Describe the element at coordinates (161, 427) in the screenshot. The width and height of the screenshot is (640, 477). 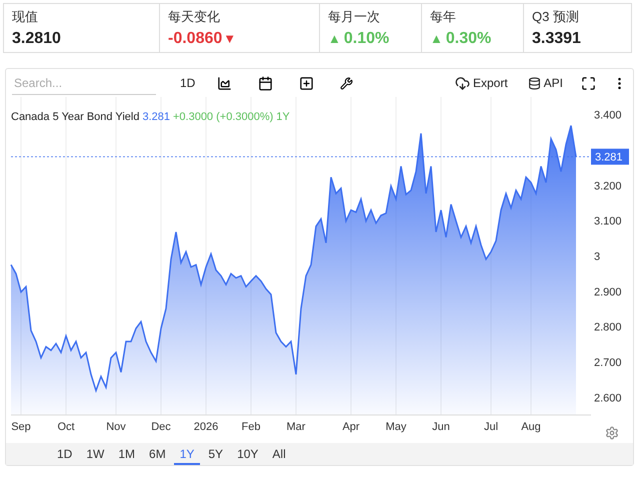
I see `x-axis-label: Dec` at that location.